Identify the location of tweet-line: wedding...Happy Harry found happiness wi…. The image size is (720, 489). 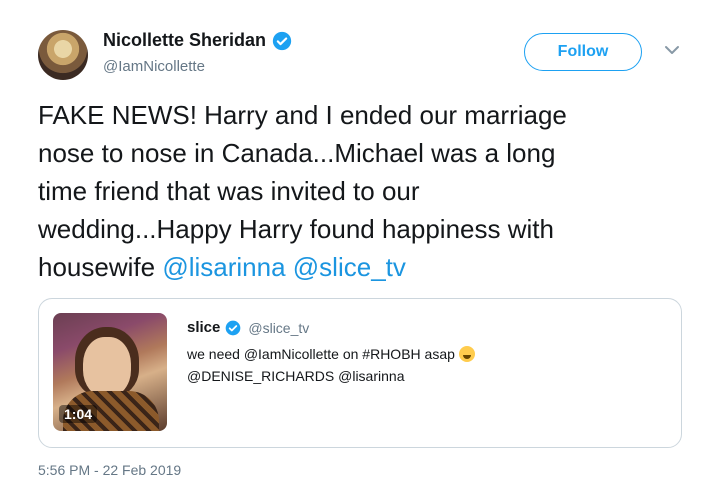
(296, 229).